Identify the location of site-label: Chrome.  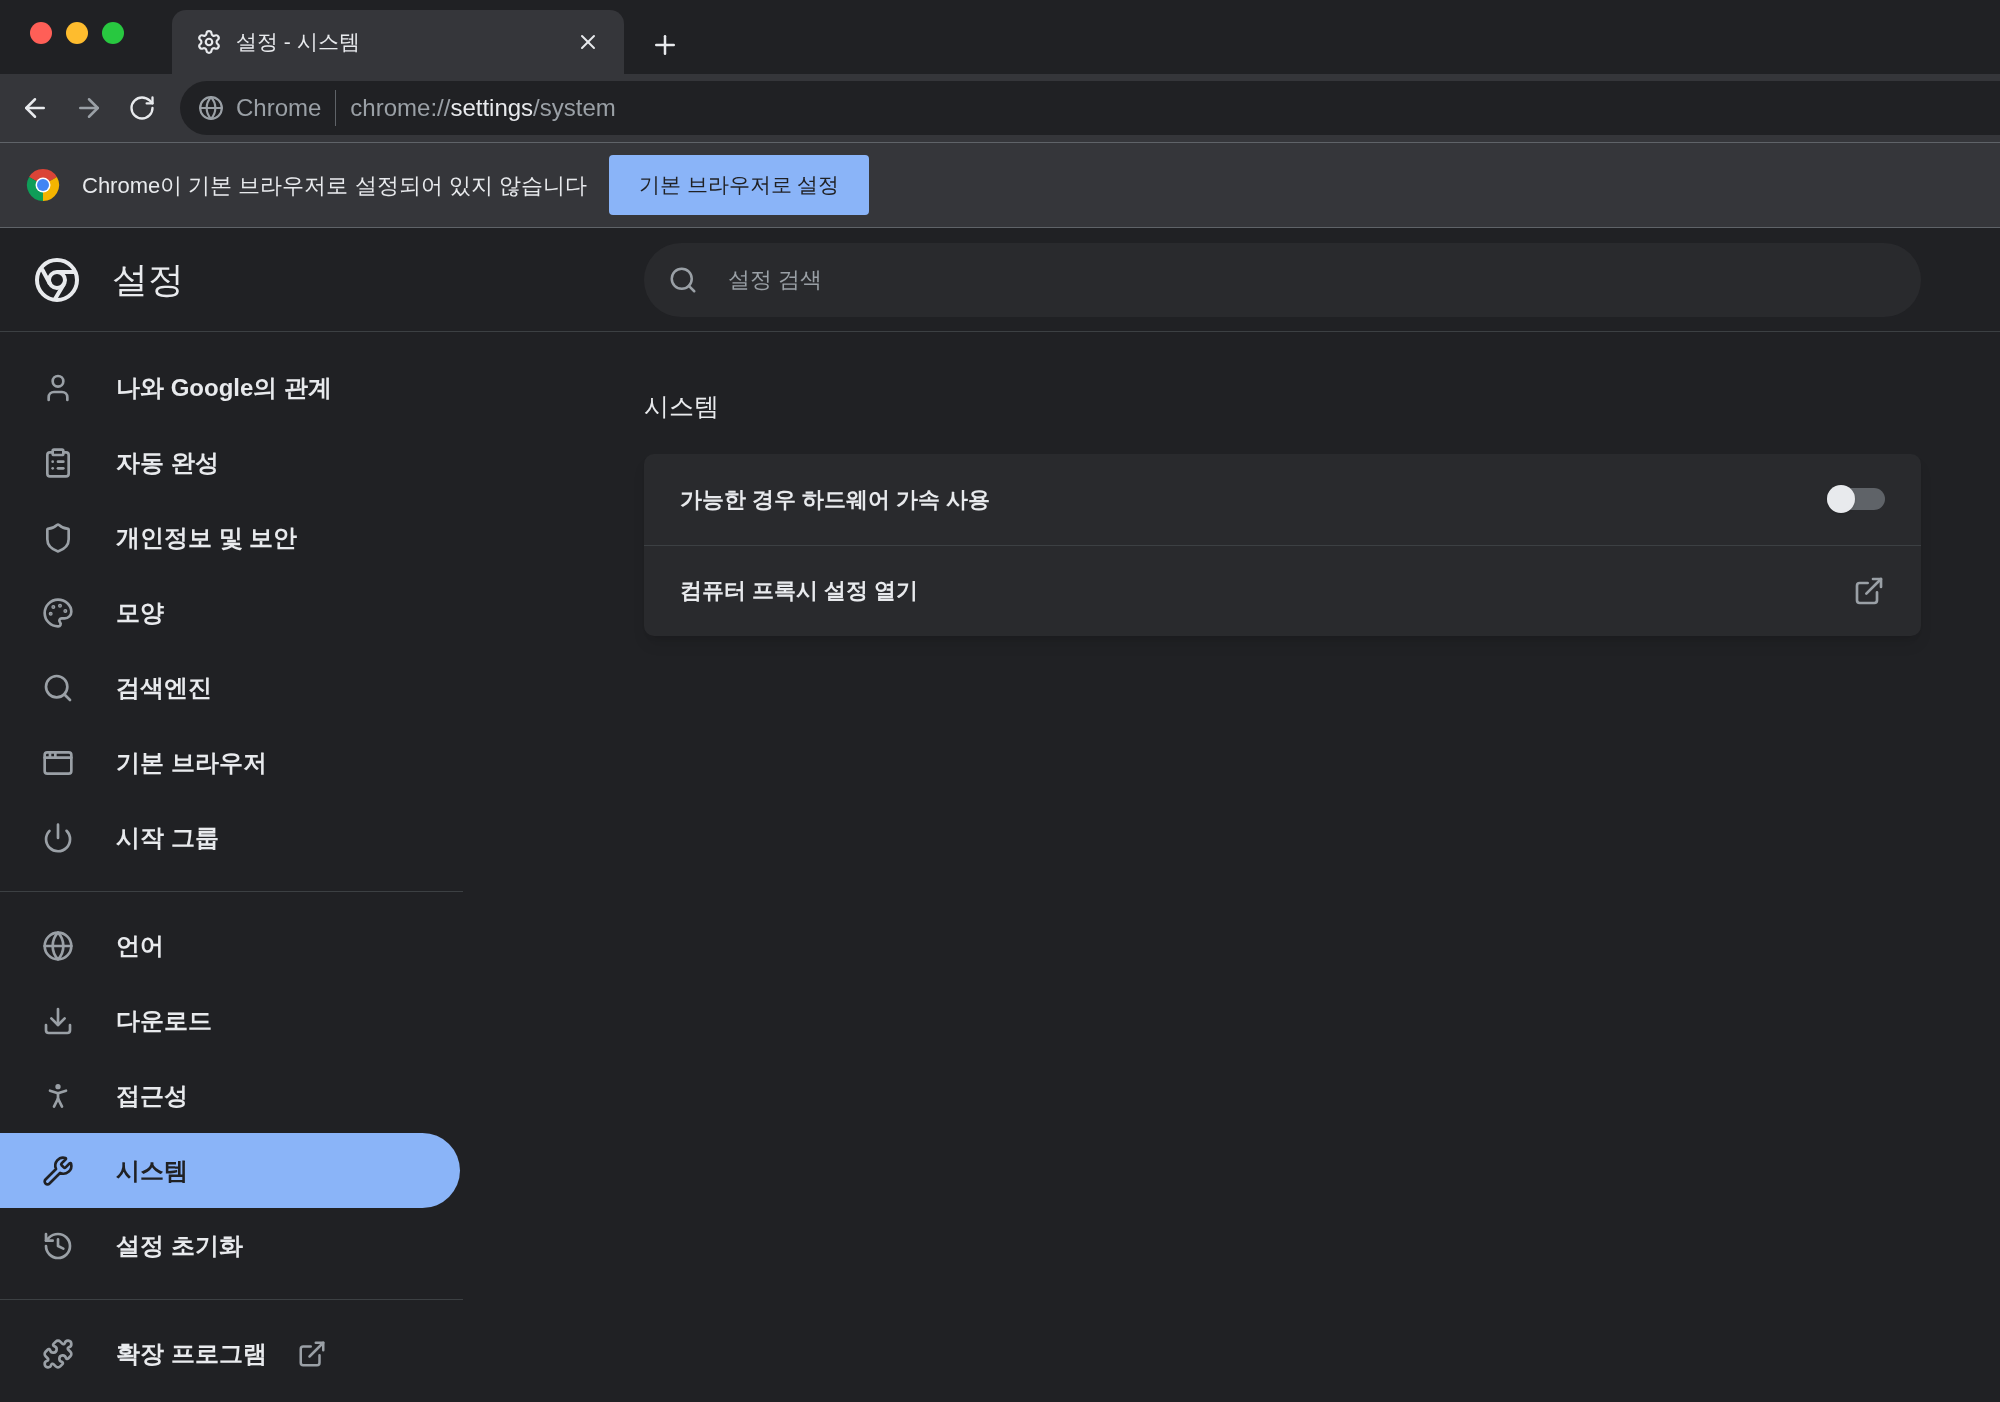
(286, 108).